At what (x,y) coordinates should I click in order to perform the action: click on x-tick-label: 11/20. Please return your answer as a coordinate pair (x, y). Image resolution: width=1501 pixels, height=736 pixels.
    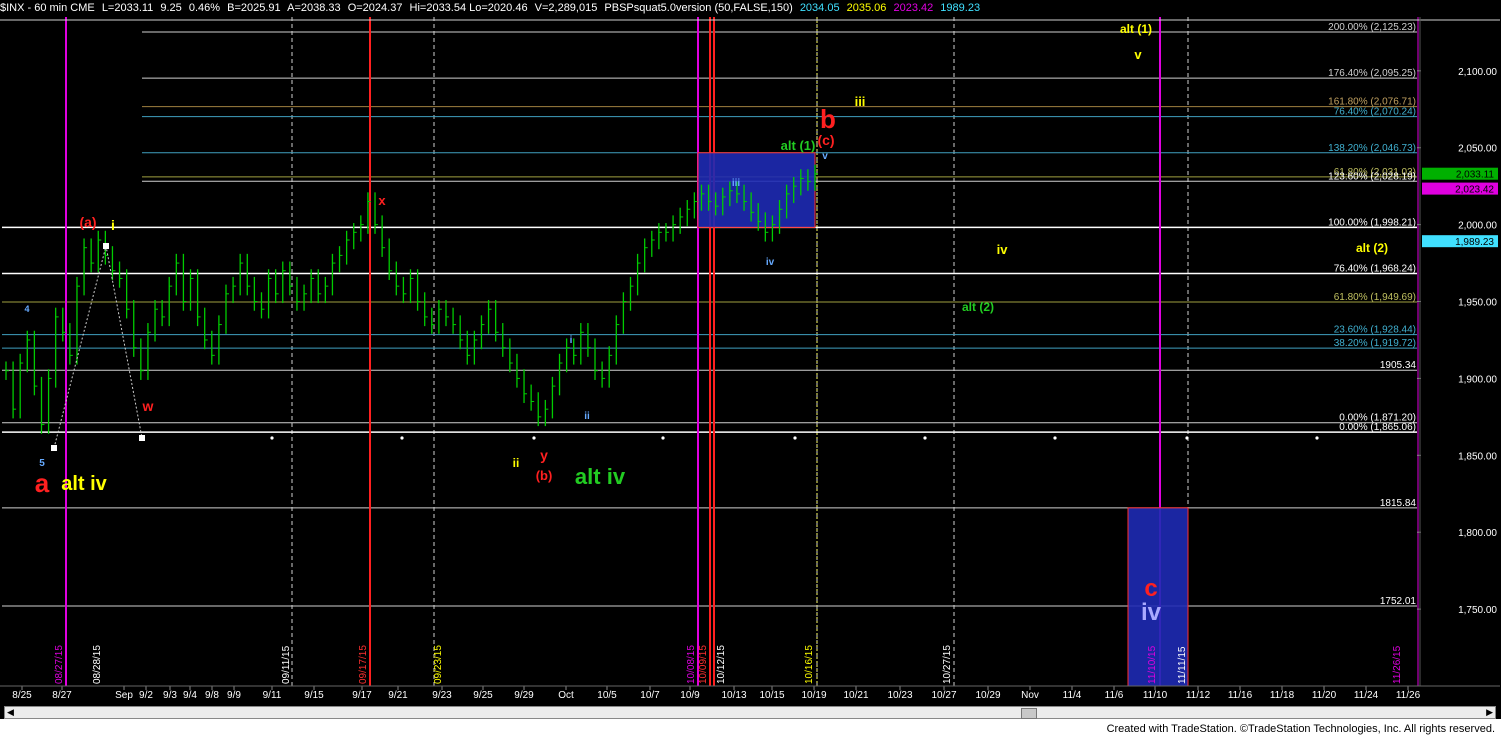
    Looking at the image, I should click on (1324, 695).